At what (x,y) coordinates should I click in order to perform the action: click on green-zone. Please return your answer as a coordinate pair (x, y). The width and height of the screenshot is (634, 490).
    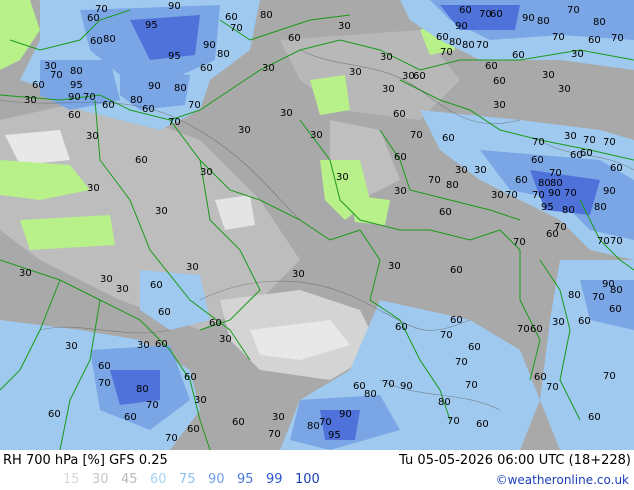
    Looking at the image, I should click on (67, 232).